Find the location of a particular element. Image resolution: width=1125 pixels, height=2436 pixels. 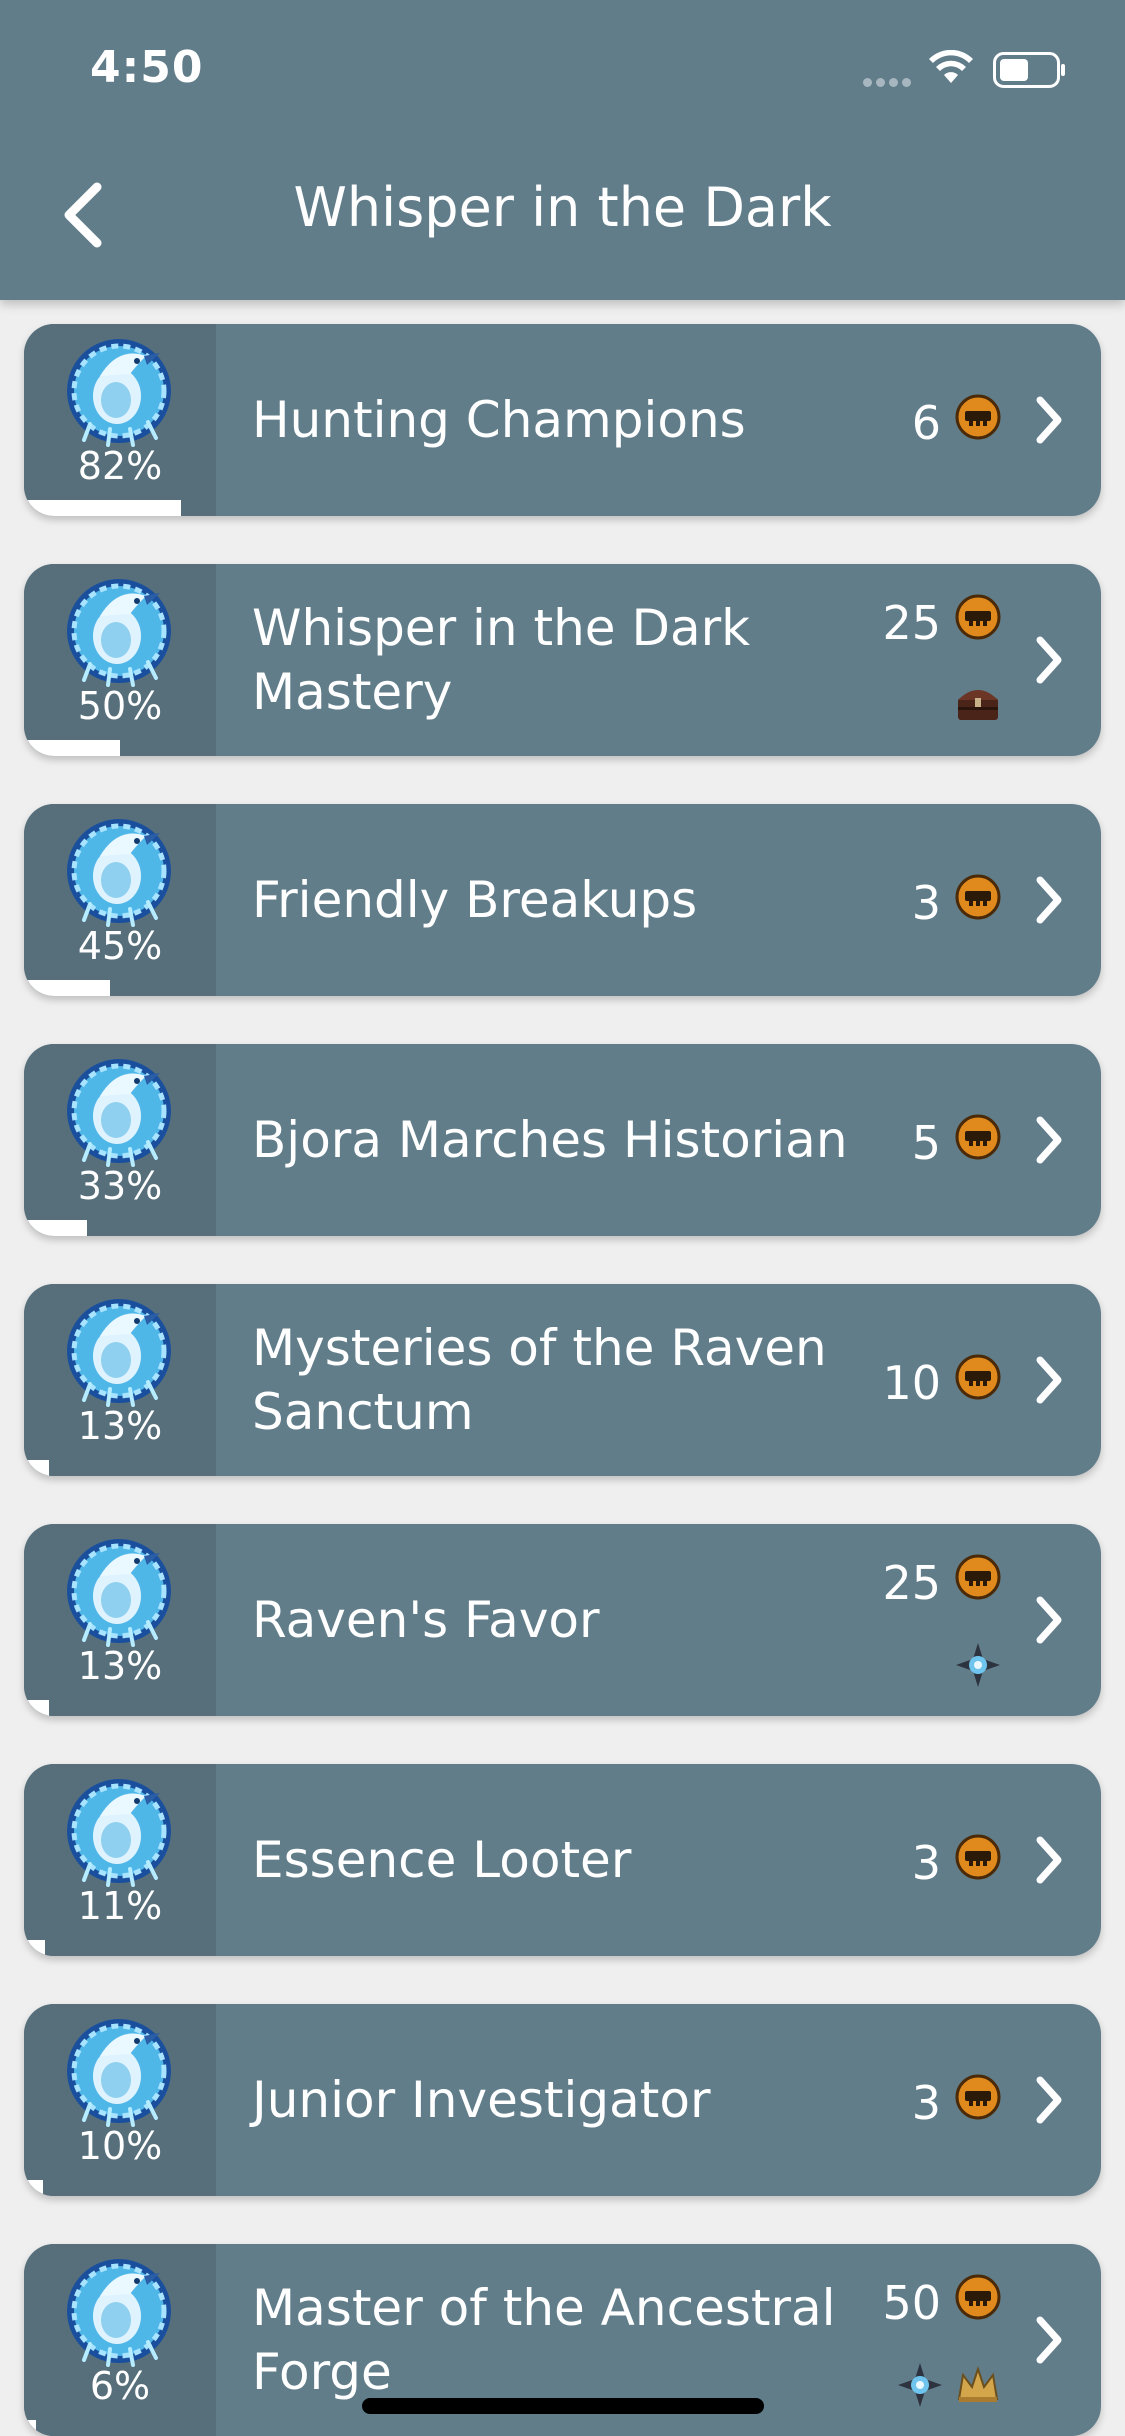

completion-percent: 10% is located at coordinates (120, 2146).